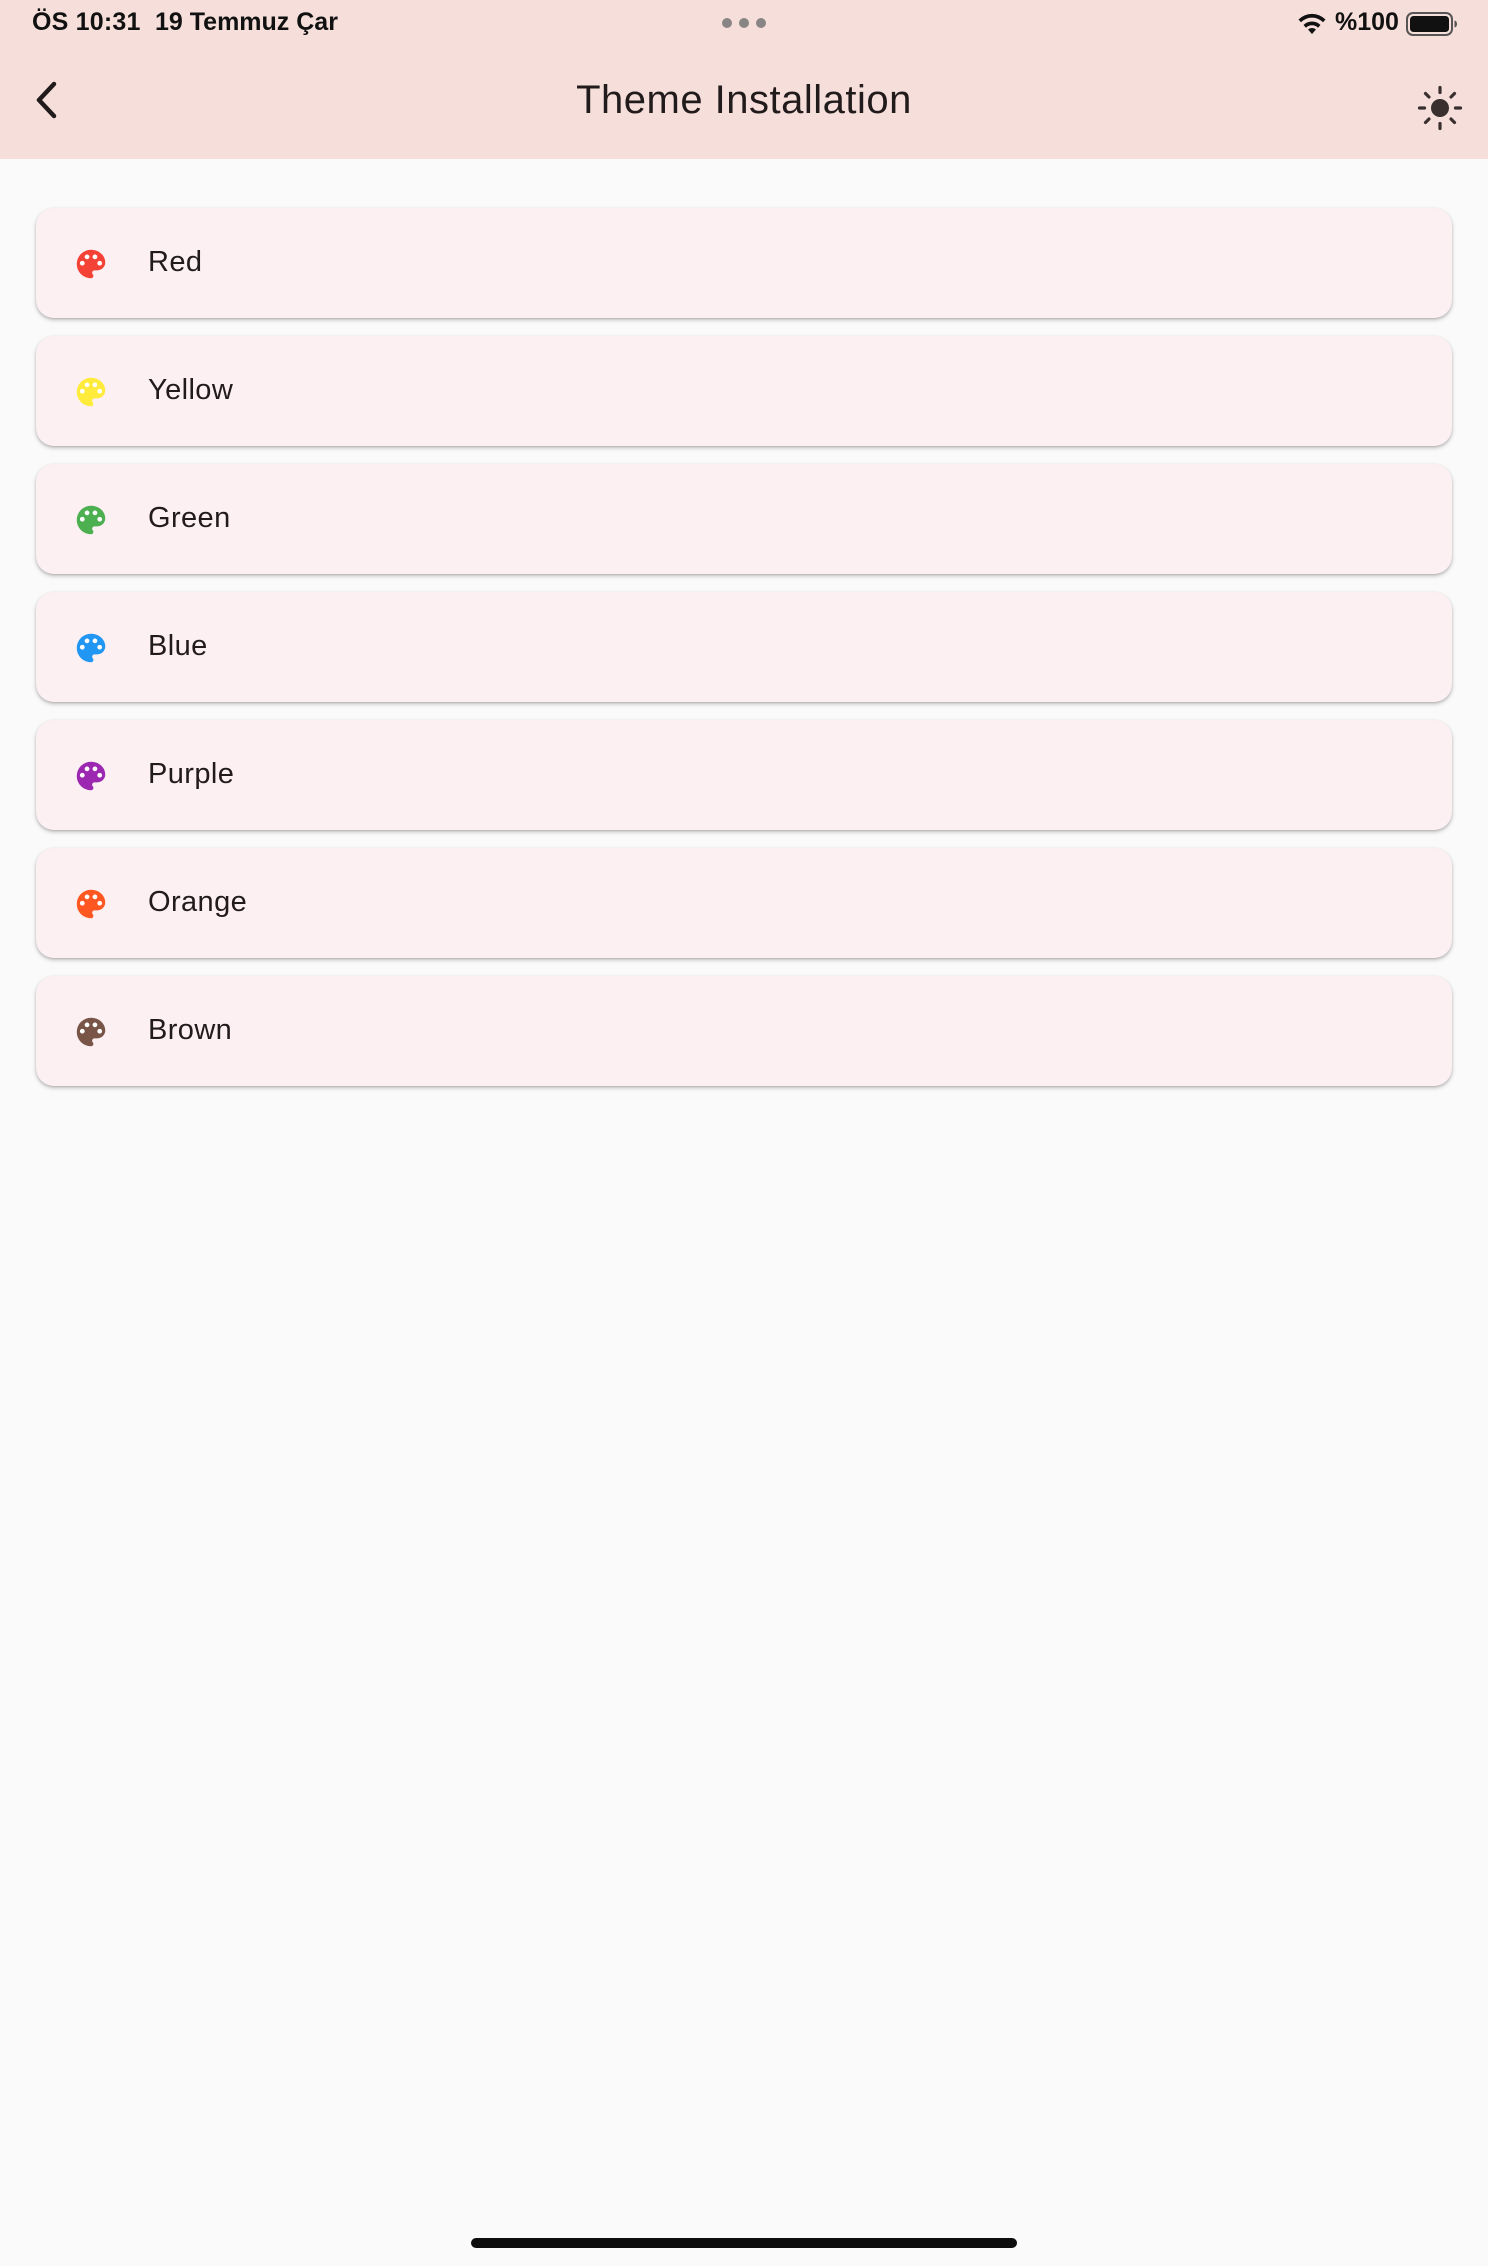  What do you see at coordinates (744, 519) in the screenshot?
I see `theme-item-green: Green` at bounding box center [744, 519].